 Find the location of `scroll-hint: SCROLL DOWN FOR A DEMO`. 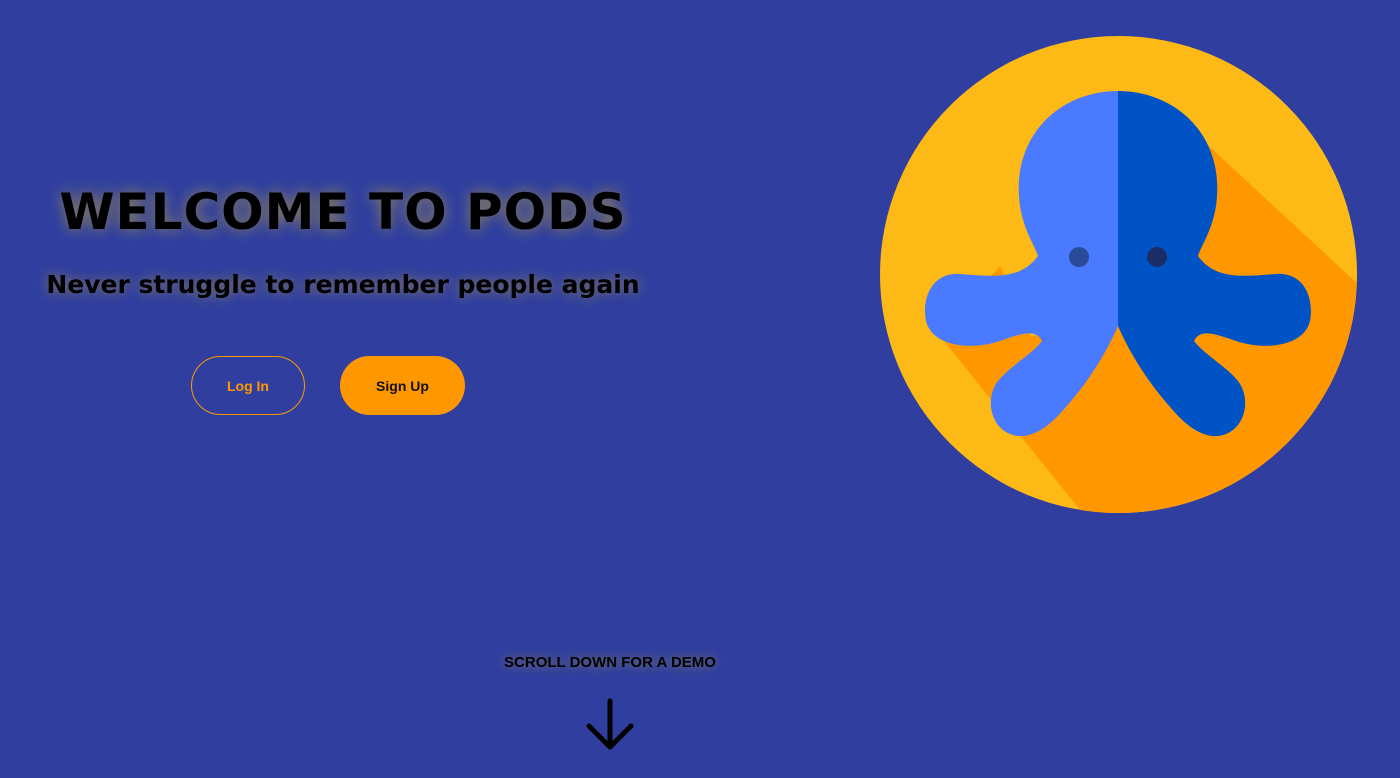

scroll-hint: SCROLL DOWN FOR A DEMO is located at coordinates (610, 662).